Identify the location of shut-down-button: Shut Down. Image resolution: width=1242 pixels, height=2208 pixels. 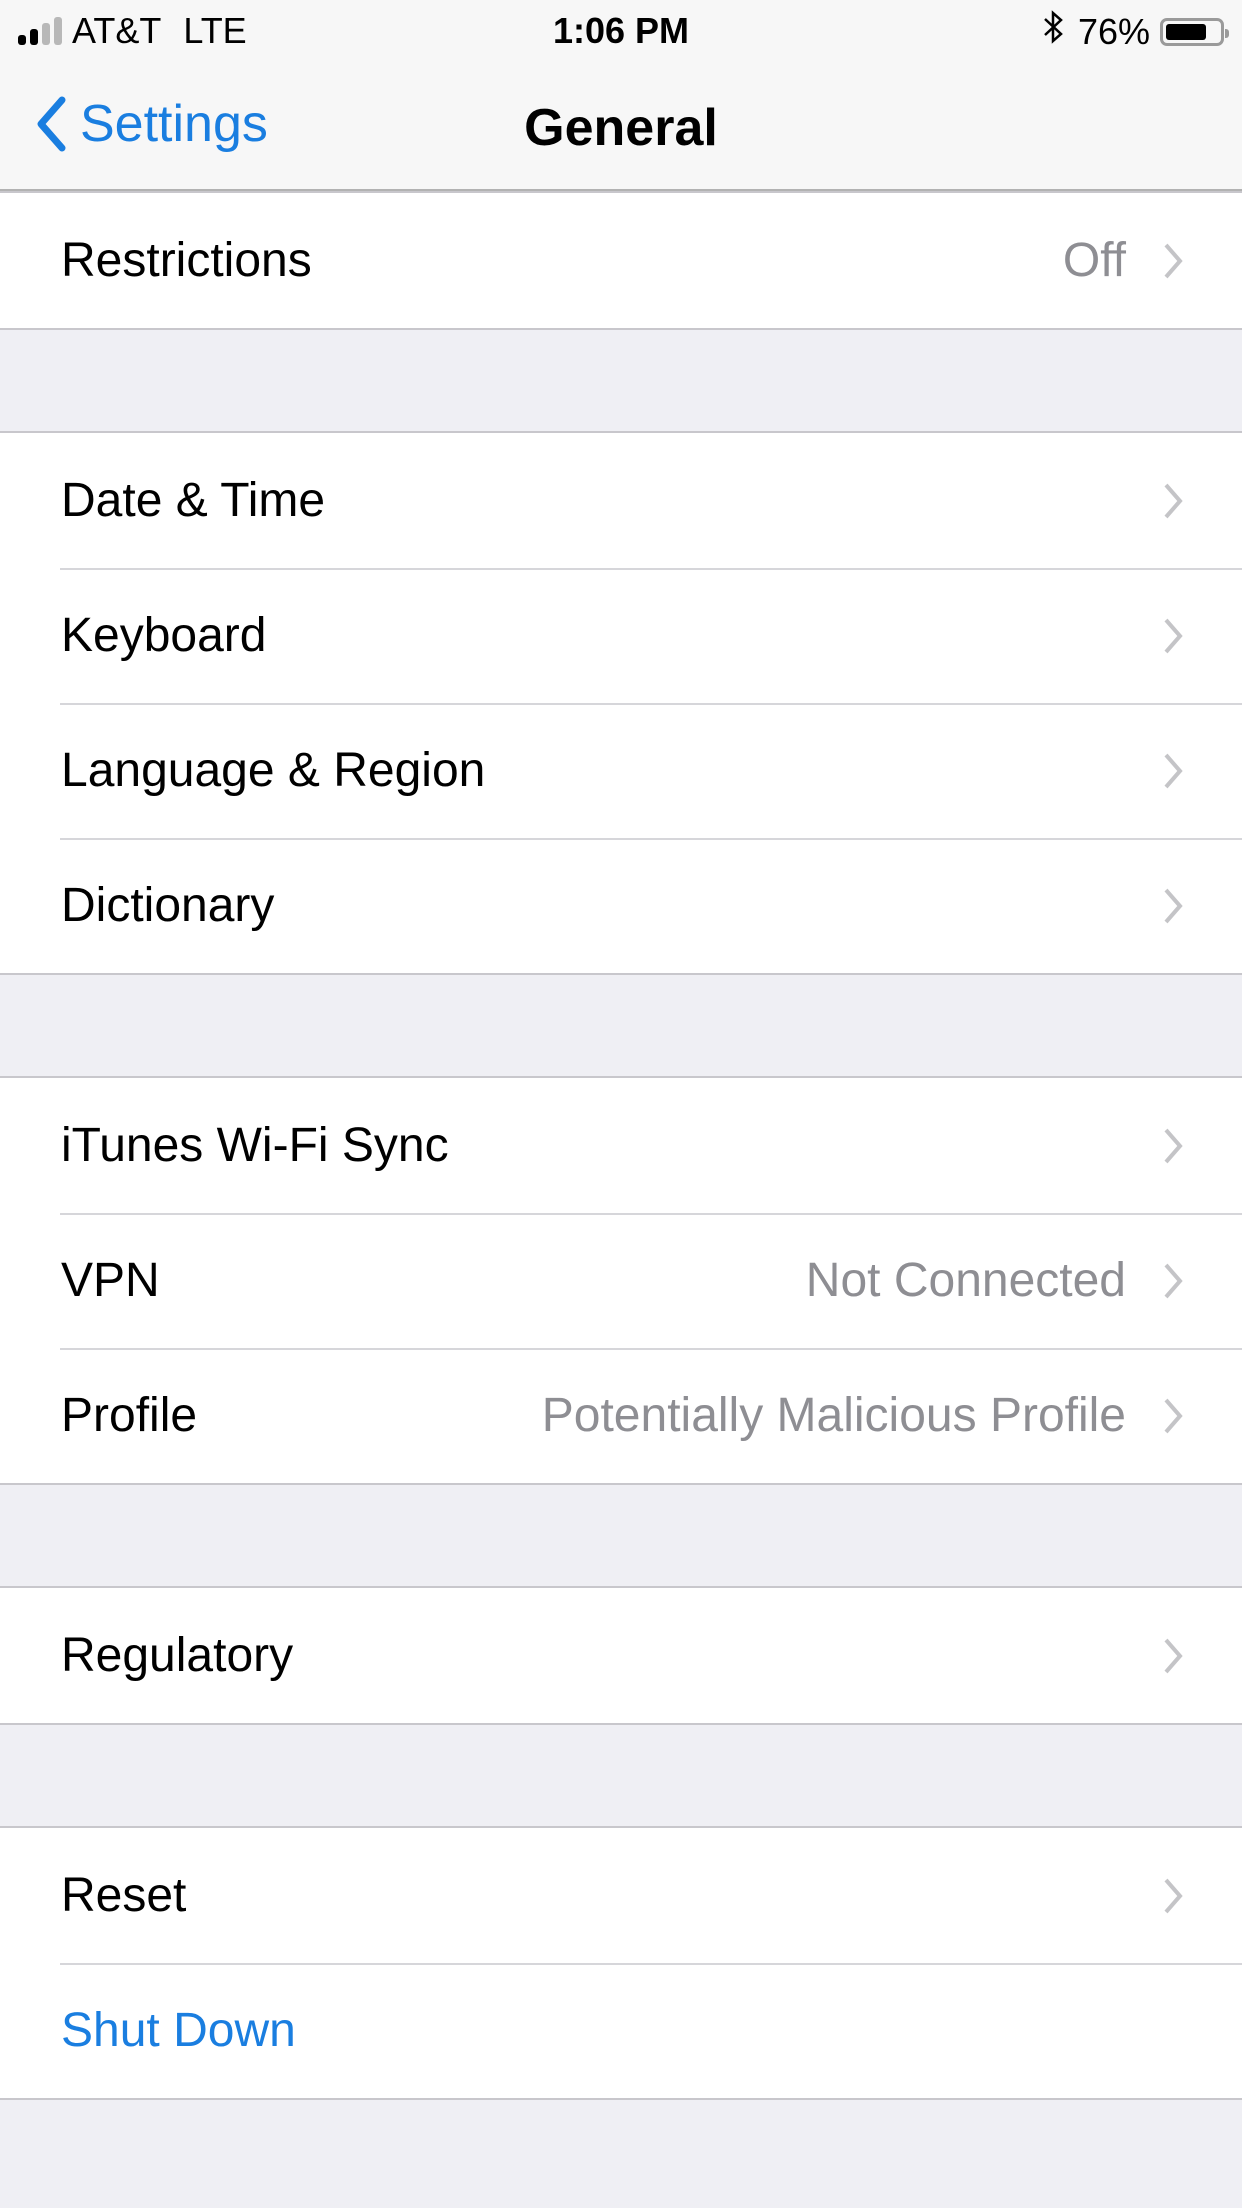
(621, 2030).